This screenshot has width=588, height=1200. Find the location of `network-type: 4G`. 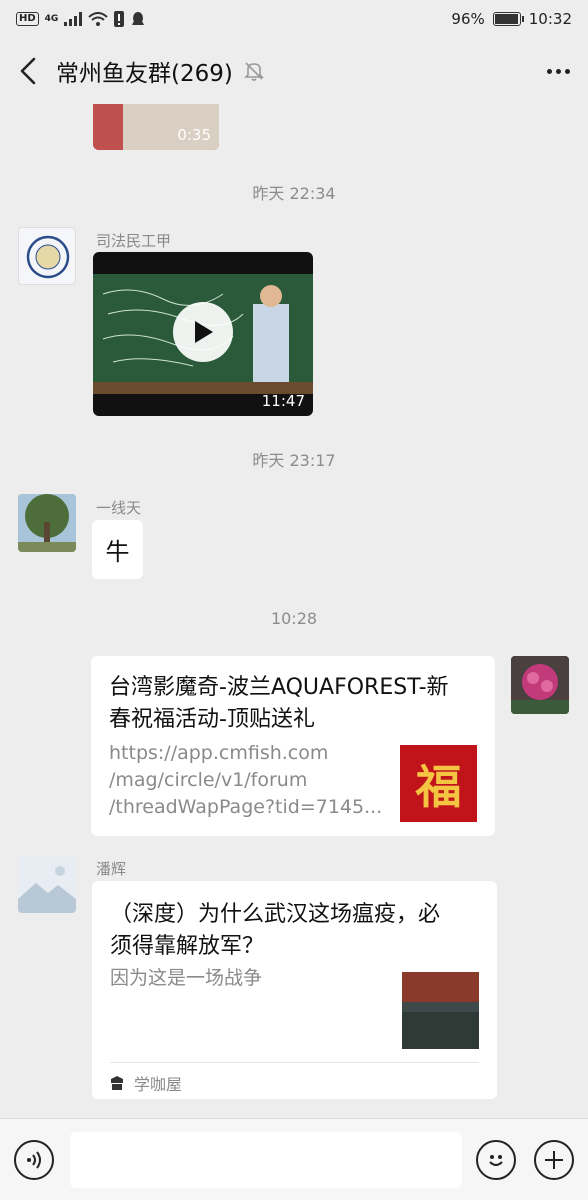

network-type: 4G is located at coordinates (51, 19).